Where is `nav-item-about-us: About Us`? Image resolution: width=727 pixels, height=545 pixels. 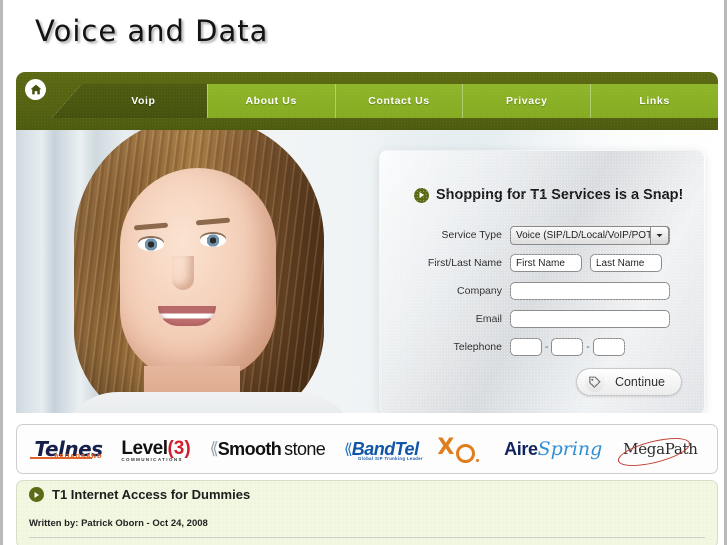 nav-item-about-us: About Us is located at coordinates (270, 101).